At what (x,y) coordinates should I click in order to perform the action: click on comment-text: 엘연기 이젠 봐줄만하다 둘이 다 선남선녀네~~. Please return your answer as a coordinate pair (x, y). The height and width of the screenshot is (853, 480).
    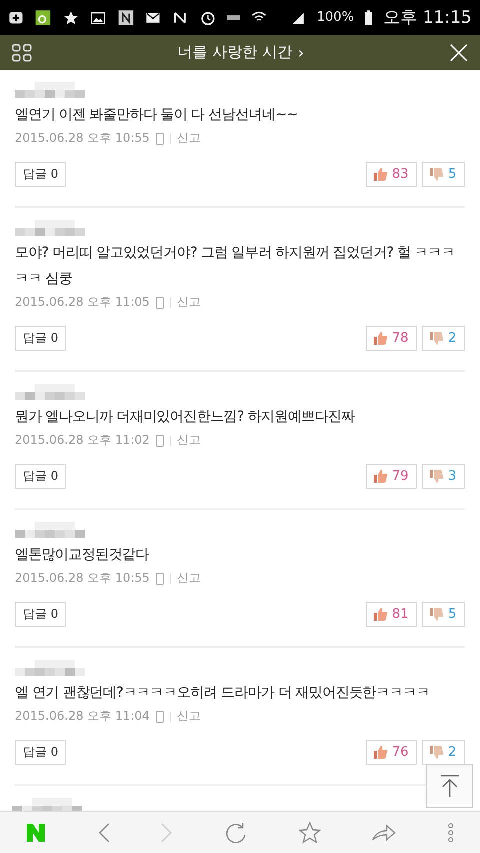
    Looking at the image, I should click on (157, 115).